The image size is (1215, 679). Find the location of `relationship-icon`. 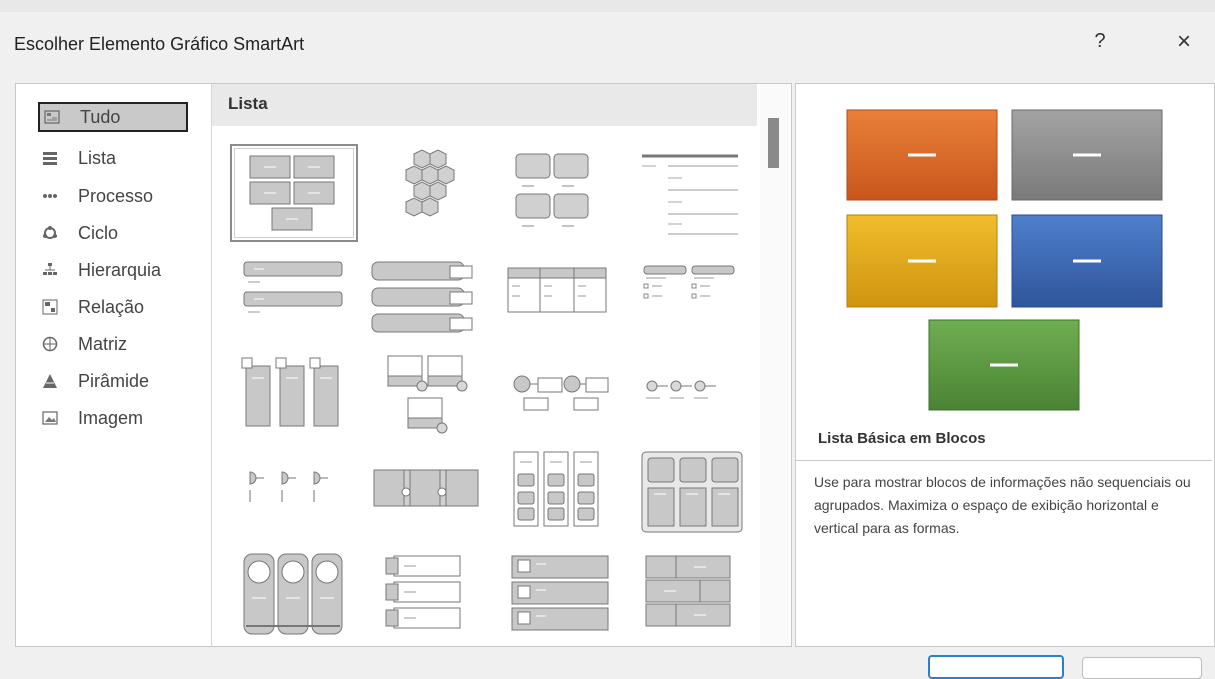

relationship-icon is located at coordinates (50, 307).